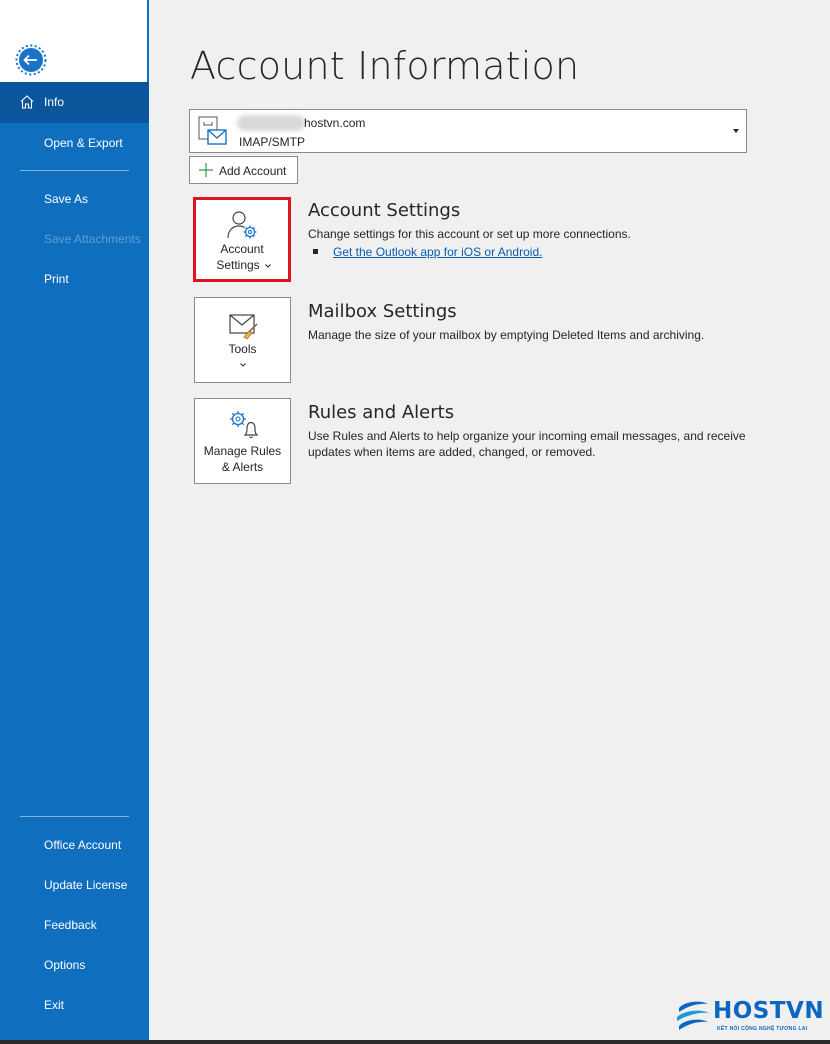 This screenshot has width=830, height=1044. Describe the element at coordinates (415, 1042) in the screenshot. I see `bottom-taskbar-strip` at that location.